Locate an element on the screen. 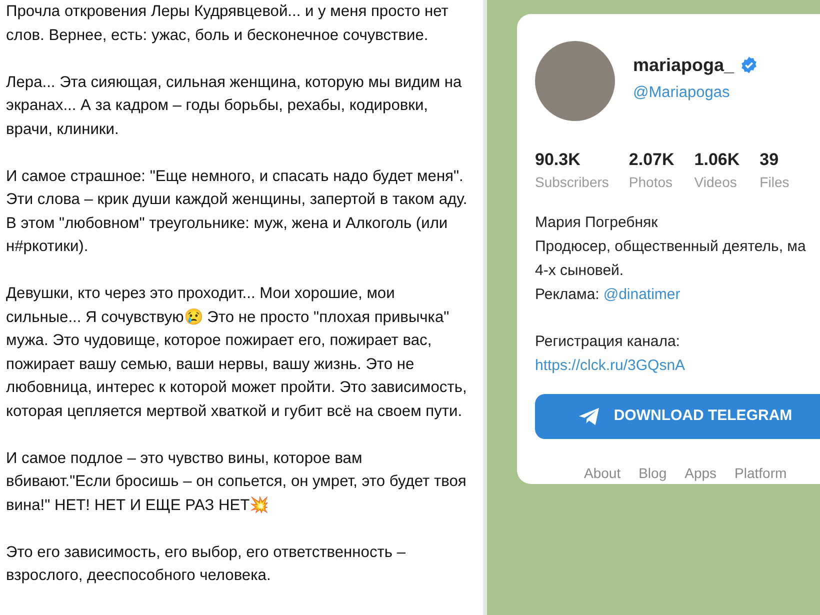 This screenshot has height=615, width=820. bio-text: Продюсер, общественный деятель, ма is located at coordinates (671, 247).